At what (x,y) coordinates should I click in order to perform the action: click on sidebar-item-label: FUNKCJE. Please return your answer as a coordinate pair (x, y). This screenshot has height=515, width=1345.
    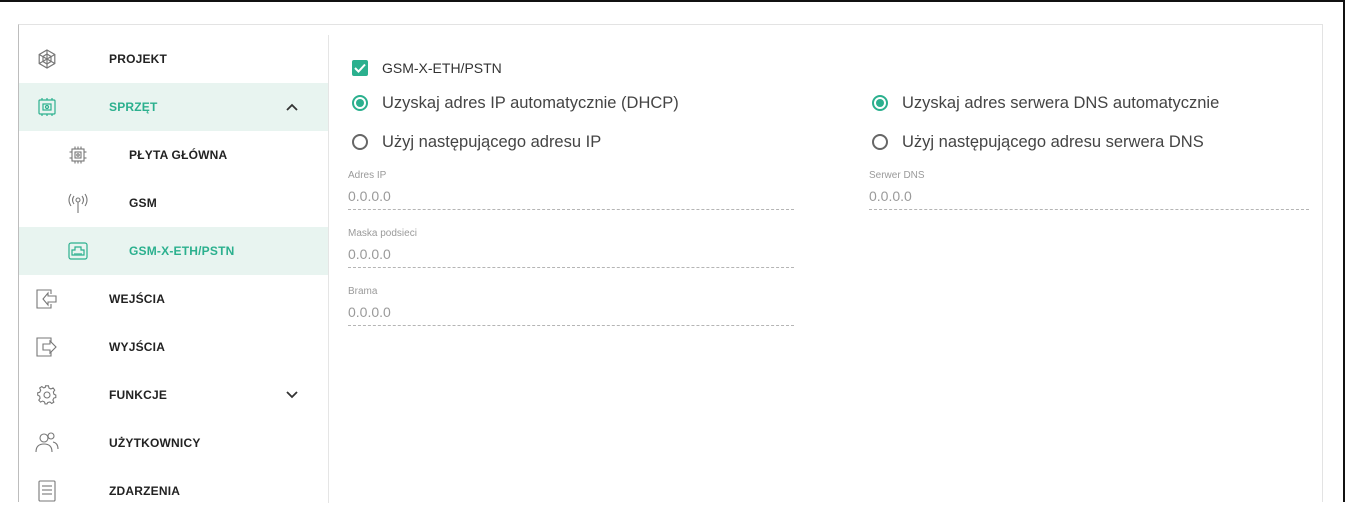
    Looking at the image, I should click on (138, 395).